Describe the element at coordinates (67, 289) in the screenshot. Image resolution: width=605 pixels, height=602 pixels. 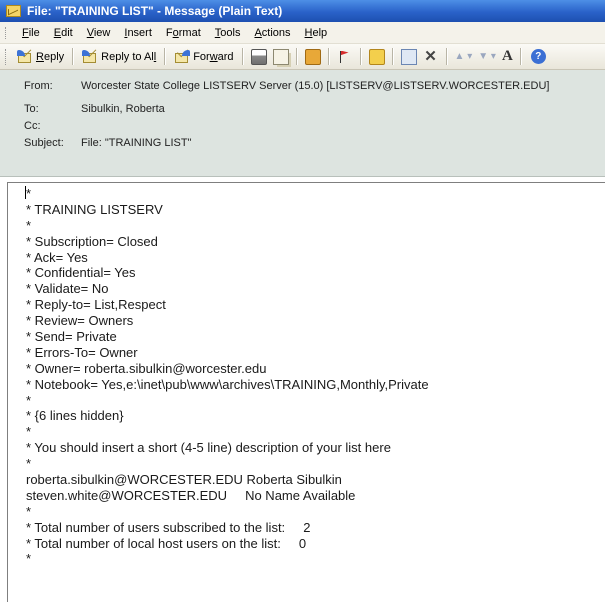
I see `body-line: * Validate= No` at that location.